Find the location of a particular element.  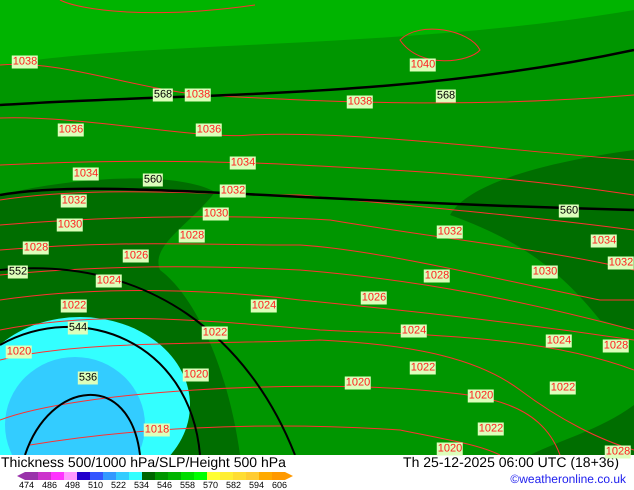

thickness-label: 552 is located at coordinates (18, 272).